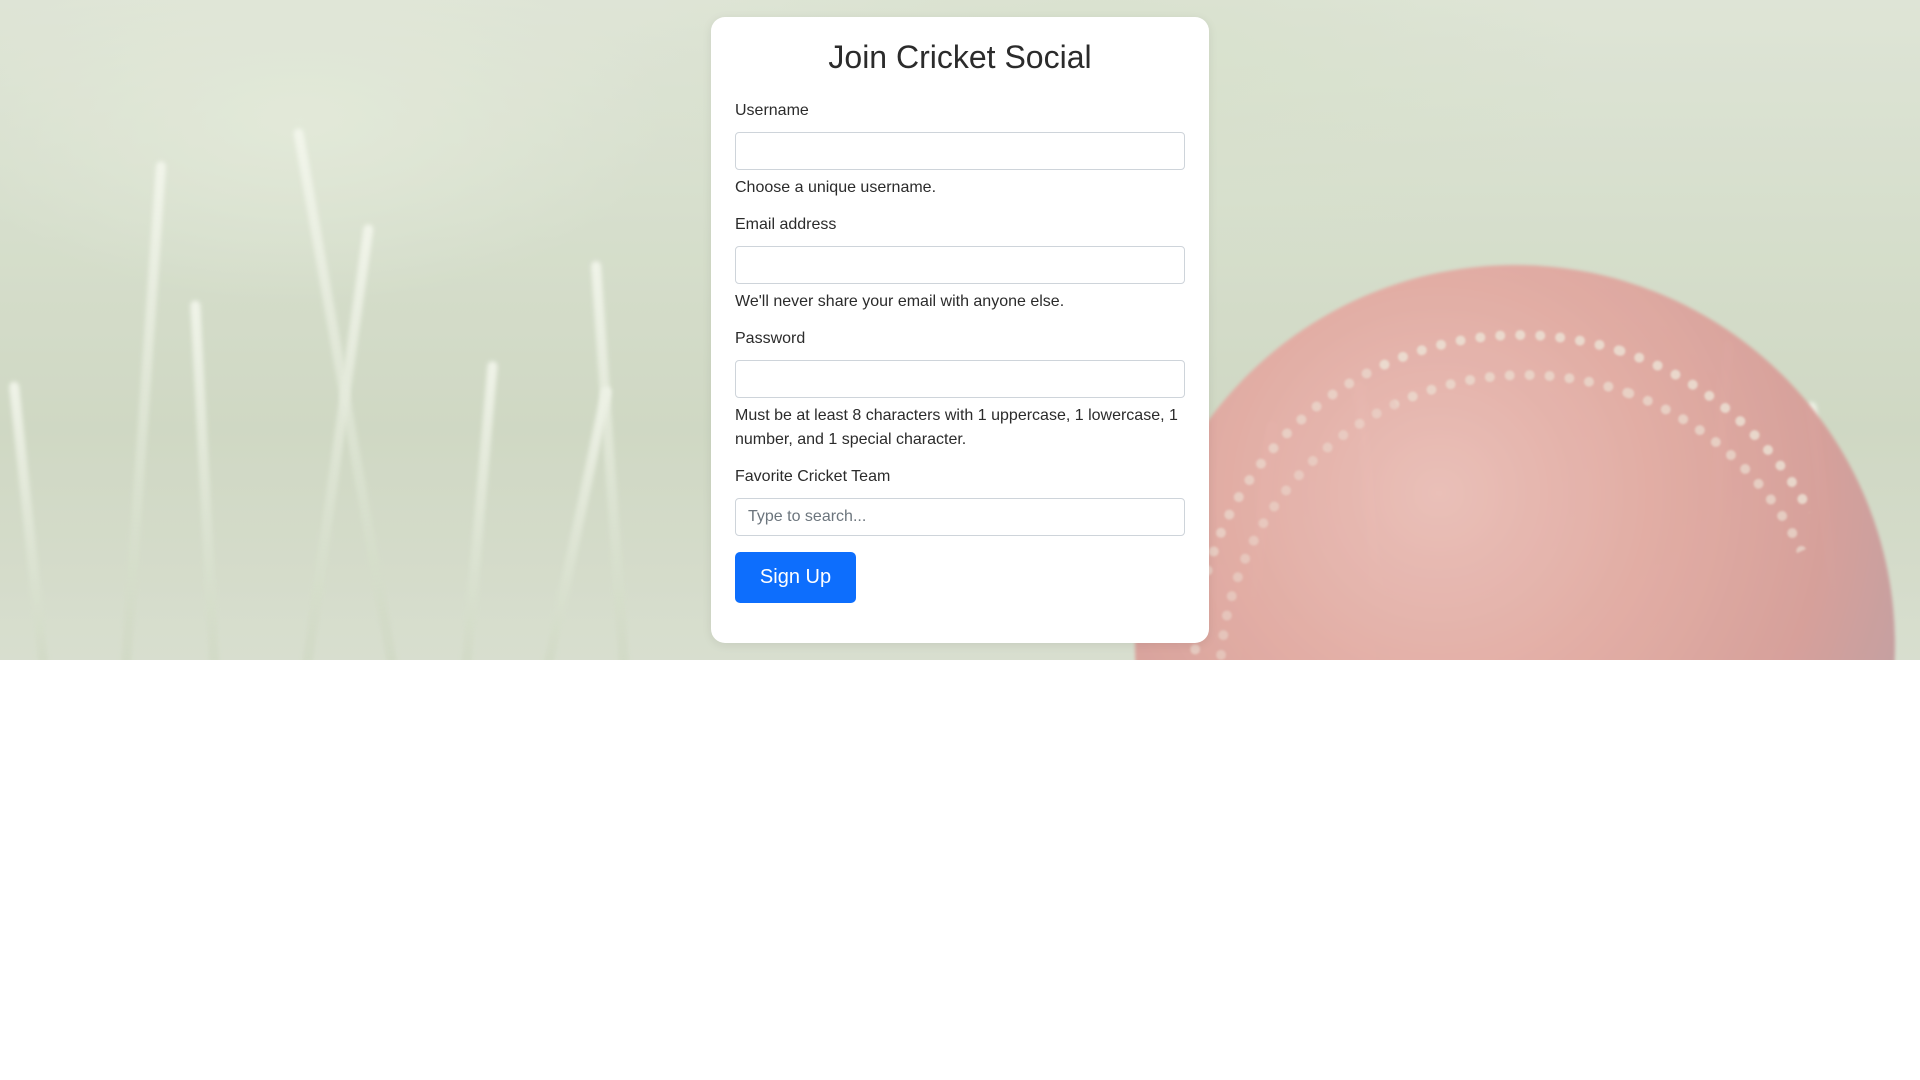 Image resolution: width=1920 pixels, height=1080 pixels. Describe the element at coordinates (813, 476) in the screenshot. I see `favorite-team-label: Favorite Cricket Team` at that location.